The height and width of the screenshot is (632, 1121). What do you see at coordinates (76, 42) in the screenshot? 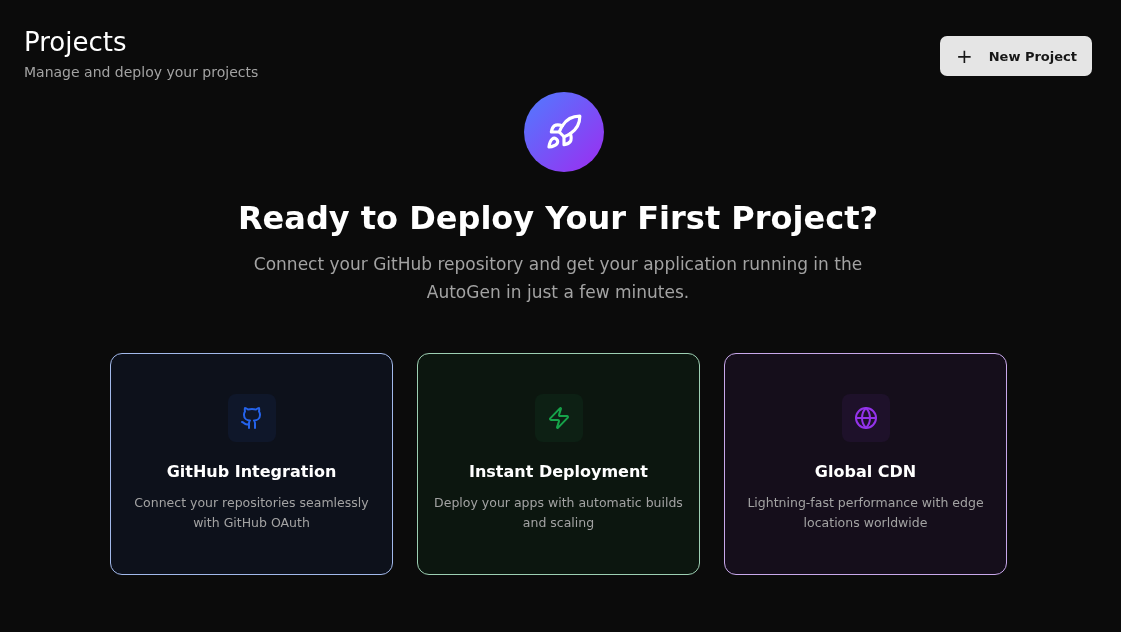
I see `page-title: Projects` at bounding box center [76, 42].